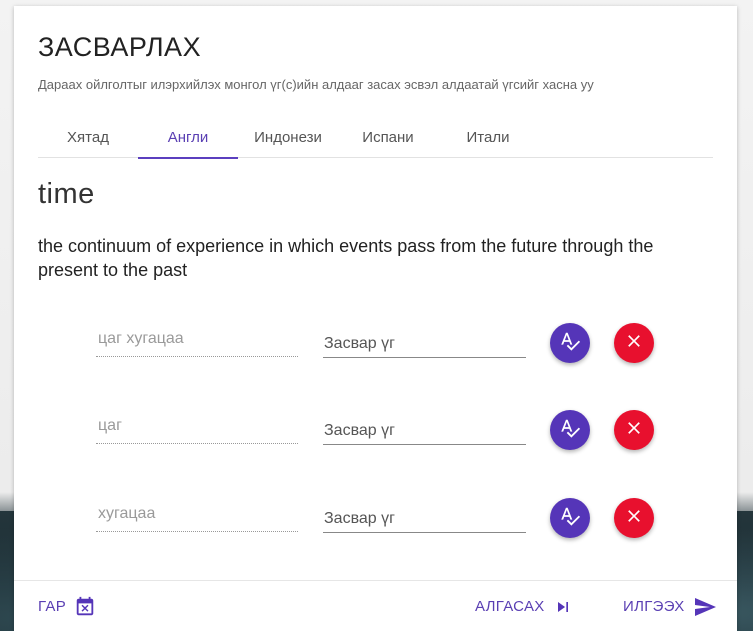  What do you see at coordinates (488, 137) in the screenshot?
I see `tab-italian: Итали` at bounding box center [488, 137].